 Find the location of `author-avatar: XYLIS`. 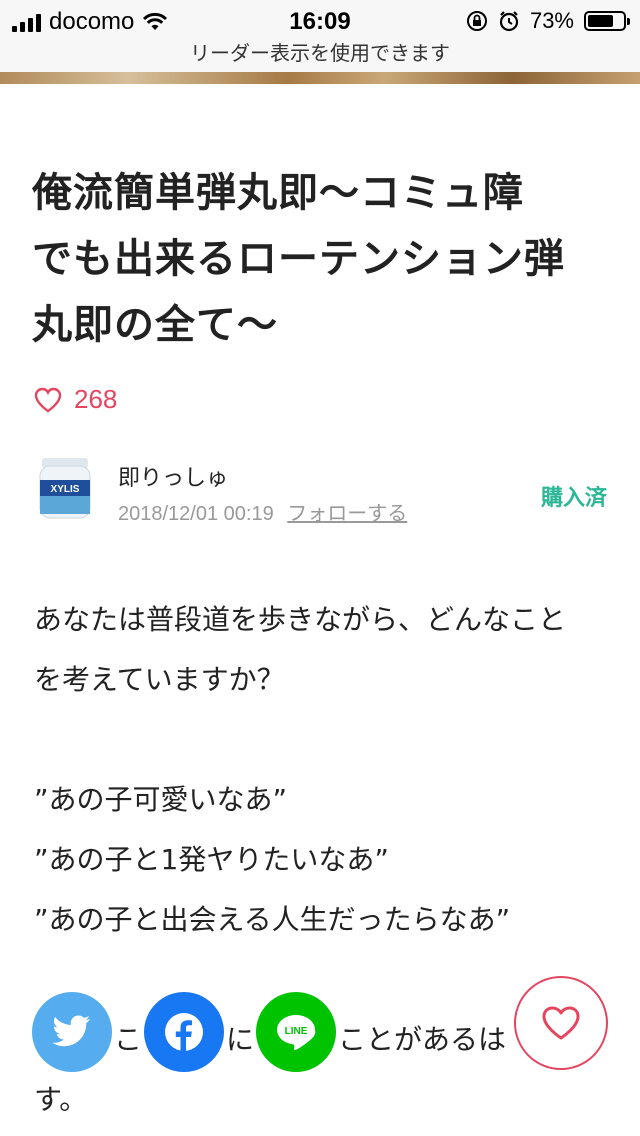

author-avatar: XYLIS is located at coordinates (65, 489).